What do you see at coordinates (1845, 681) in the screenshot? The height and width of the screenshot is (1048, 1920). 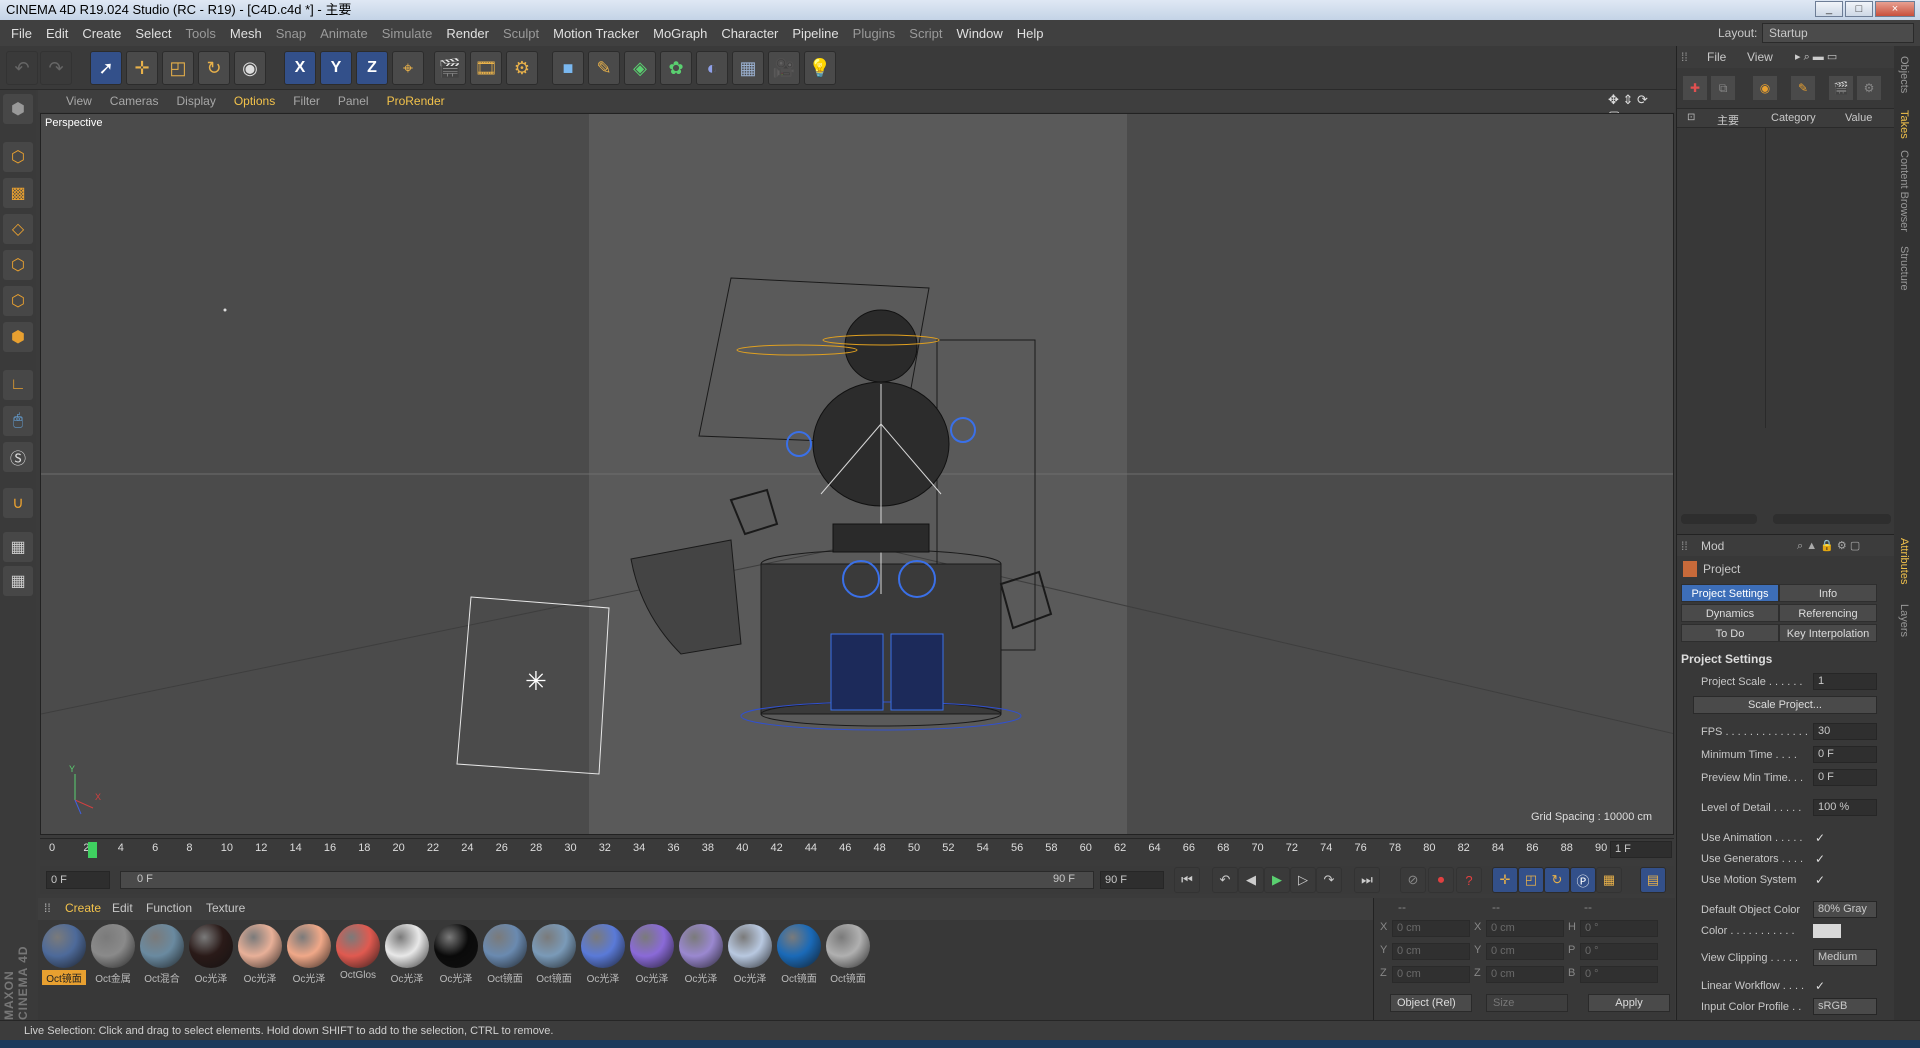 I see `project-scale-field: 1` at bounding box center [1845, 681].